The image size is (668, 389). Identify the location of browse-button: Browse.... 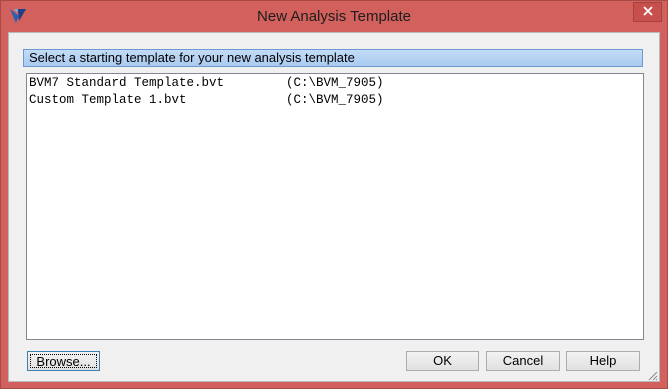
(63, 361).